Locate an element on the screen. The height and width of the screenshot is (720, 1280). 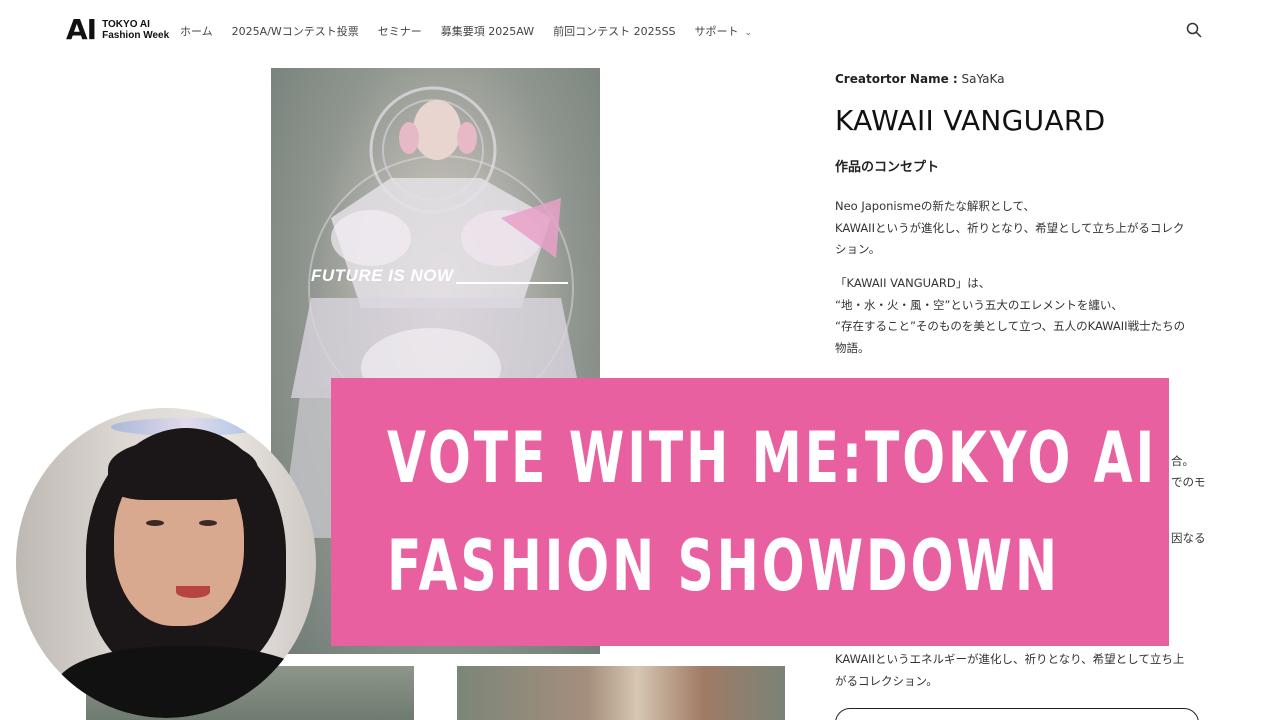
logo-text: TOKYO AI Fashion Week is located at coordinates (135, 30).